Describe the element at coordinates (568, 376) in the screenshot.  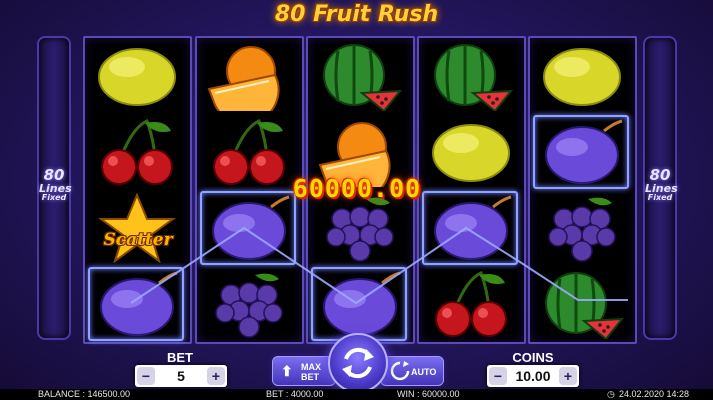
I see `coins-increase-button: +` at that location.